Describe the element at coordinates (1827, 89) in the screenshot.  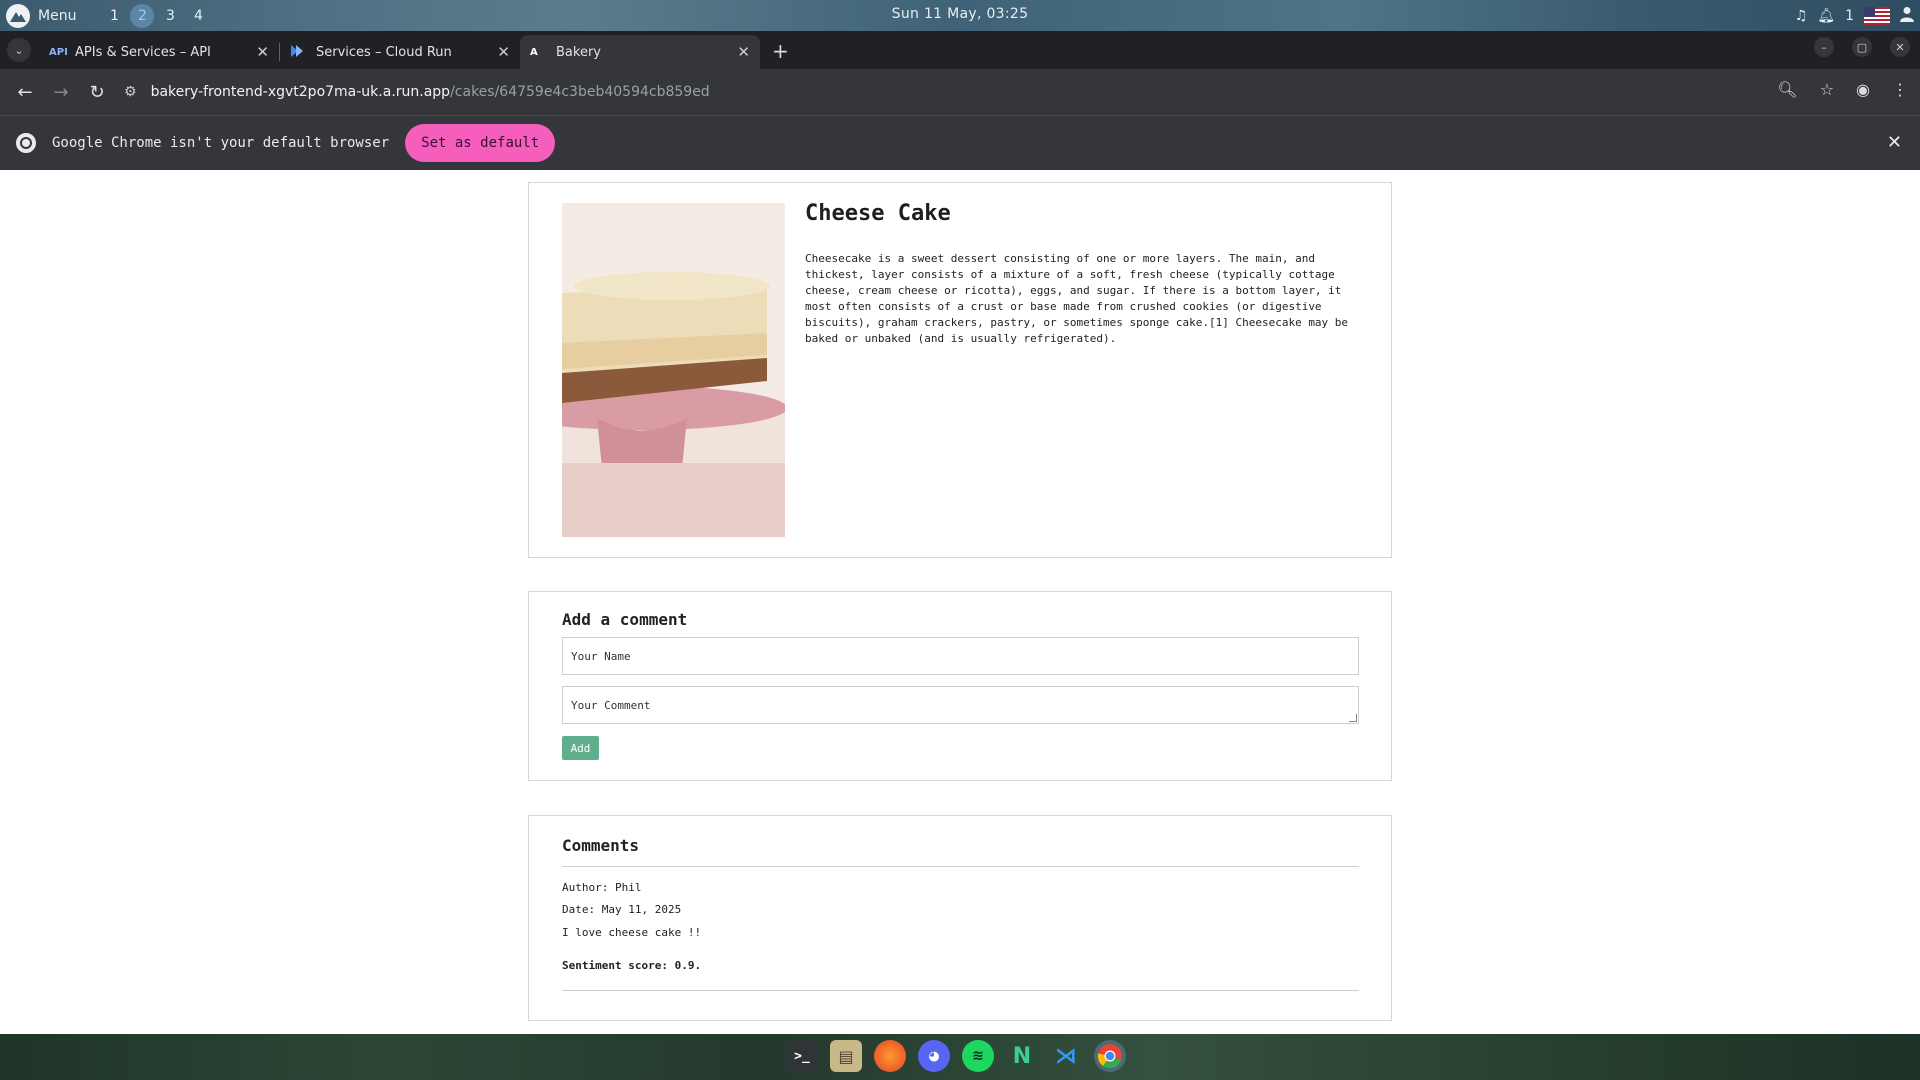
I see `bookmark-star-icon: ☆` at that location.